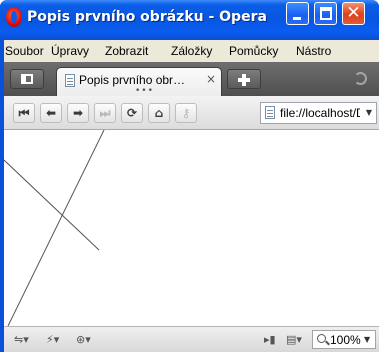 Image resolution: width=379 pixels, height=352 pixels. I want to click on title-bar: Popis prvního obrázku - Opera ✕, so click(189, 20).